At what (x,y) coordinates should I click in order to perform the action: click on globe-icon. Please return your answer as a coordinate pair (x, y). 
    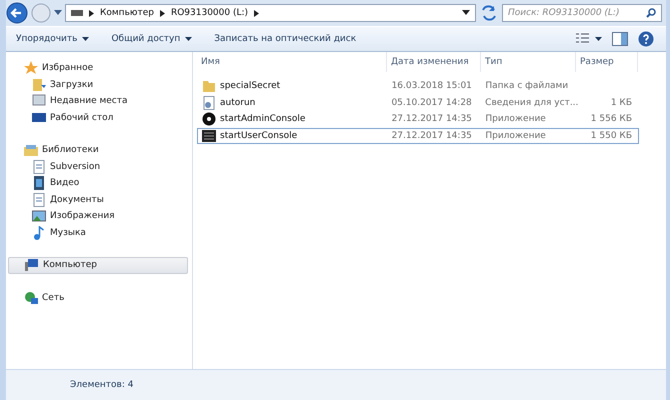
    Looking at the image, I should click on (31, 297).